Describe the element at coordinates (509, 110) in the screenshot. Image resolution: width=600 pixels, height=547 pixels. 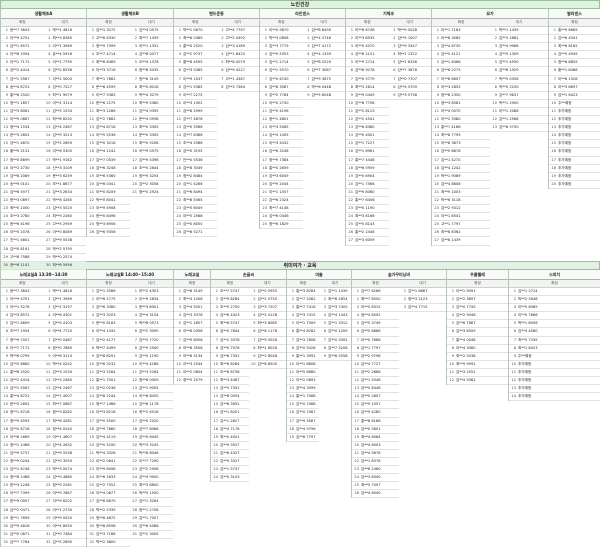
I see `participant-entry: 이**1 2086` at that location.